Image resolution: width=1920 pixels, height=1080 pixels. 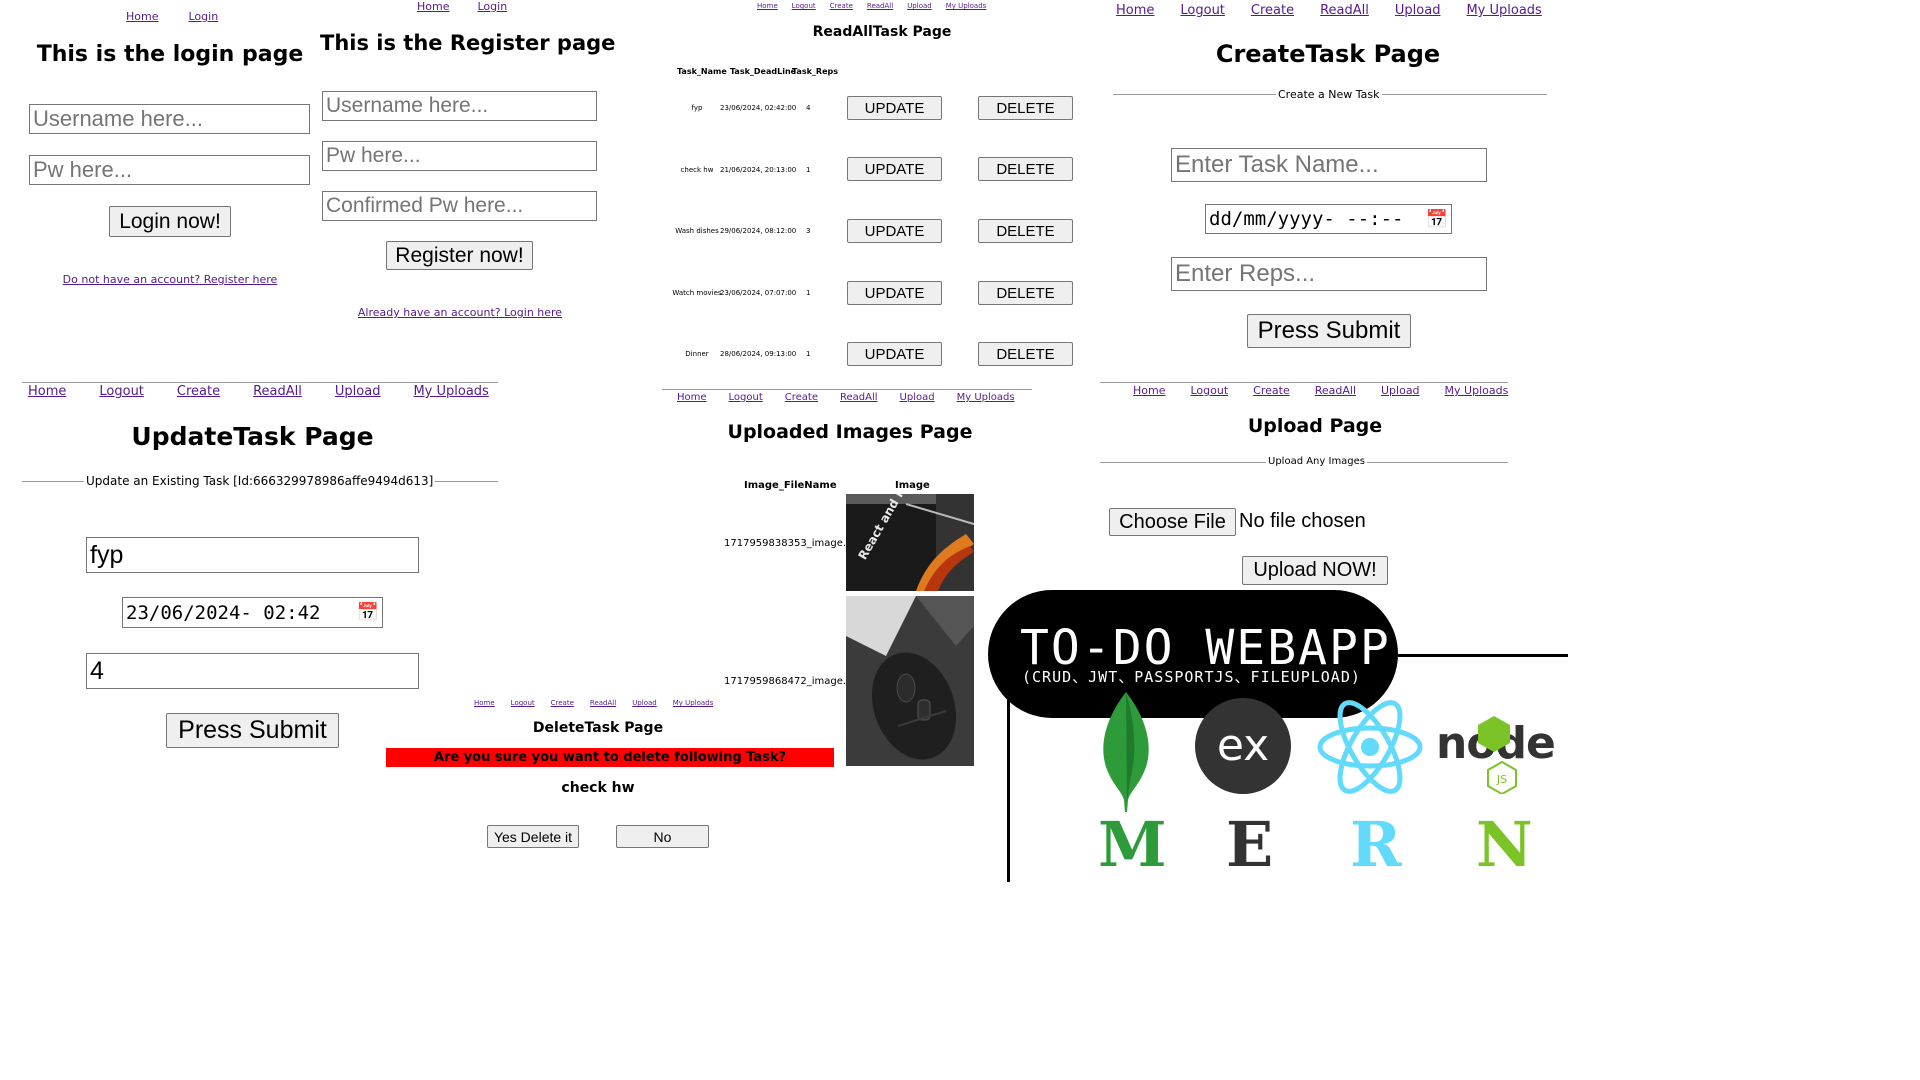 I want to click on book-photo: React and React Native, so click(x=910, y=542).